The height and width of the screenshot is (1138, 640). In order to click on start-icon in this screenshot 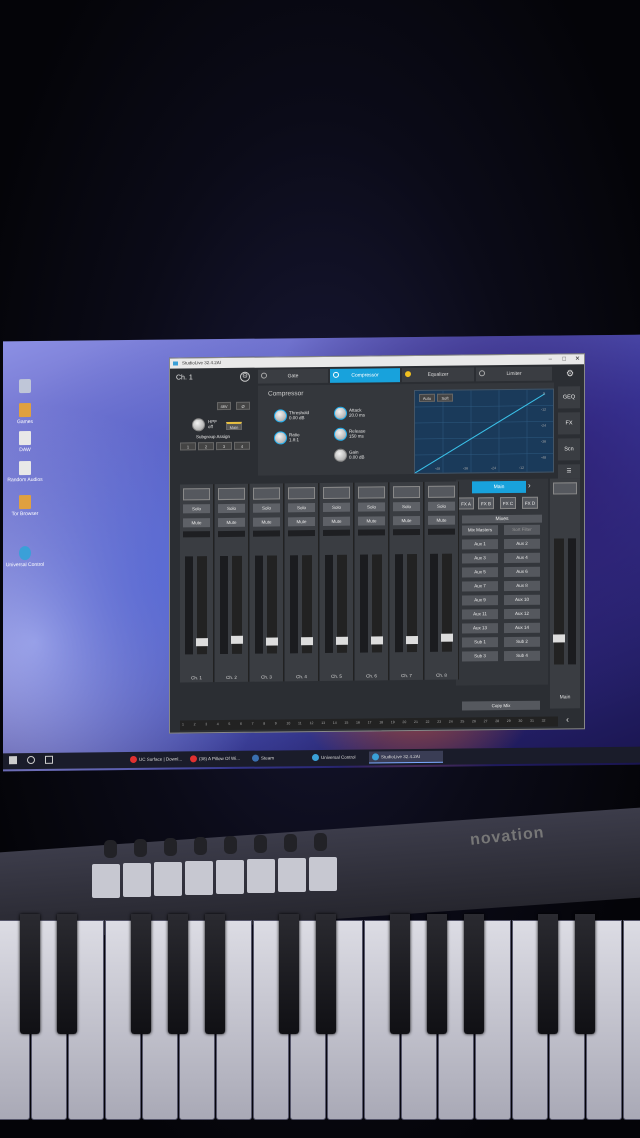, I will do `click(13, 760)`.